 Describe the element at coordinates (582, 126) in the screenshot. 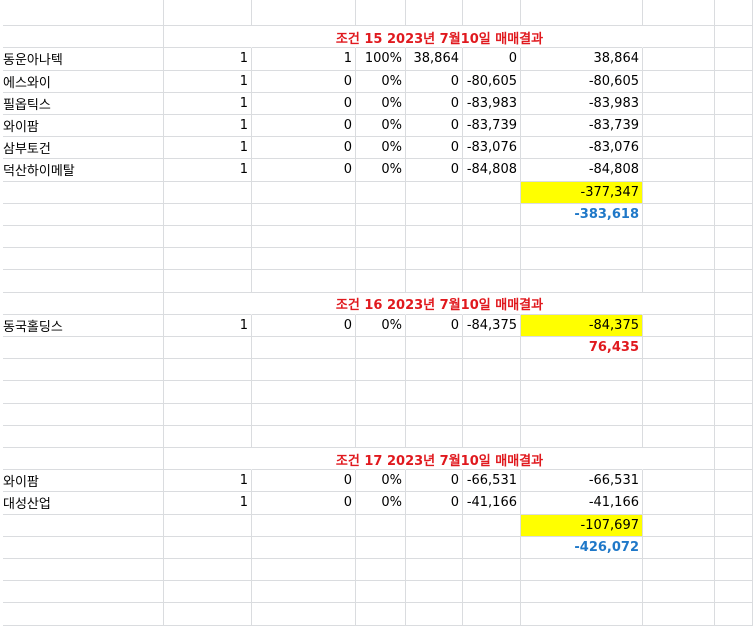

I see `sheet-cell: -83,739` at that location.